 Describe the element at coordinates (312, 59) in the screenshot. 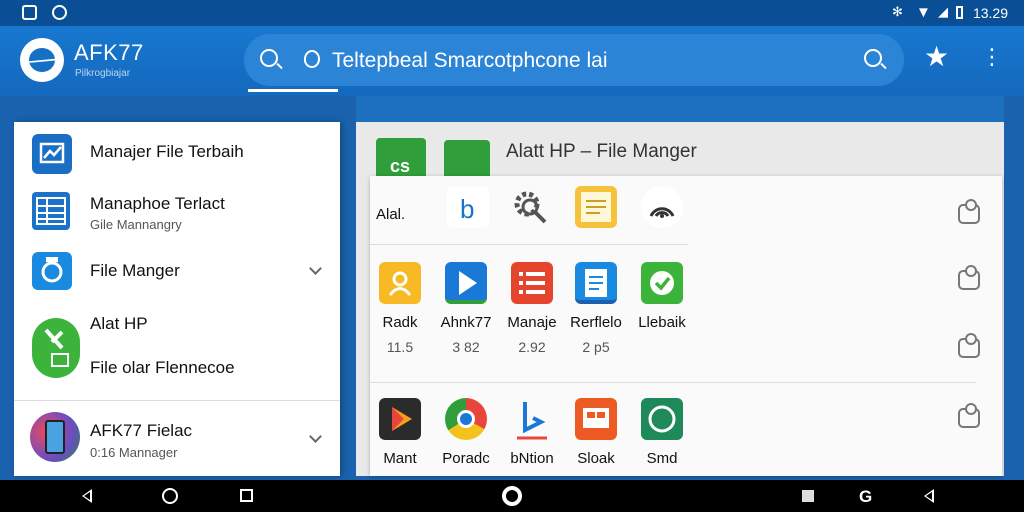

I see `voice-search-icon` at that location.